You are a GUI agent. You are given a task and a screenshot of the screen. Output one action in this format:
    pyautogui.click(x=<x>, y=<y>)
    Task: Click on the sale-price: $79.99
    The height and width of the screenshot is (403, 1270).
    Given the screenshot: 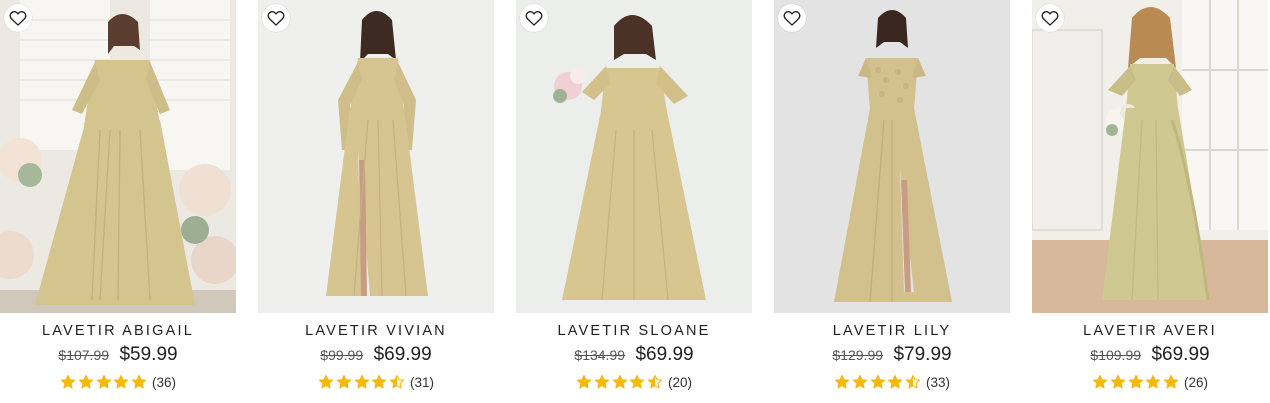 What is the action you would take?
    pyautogui.click(x=922, y=354)
    